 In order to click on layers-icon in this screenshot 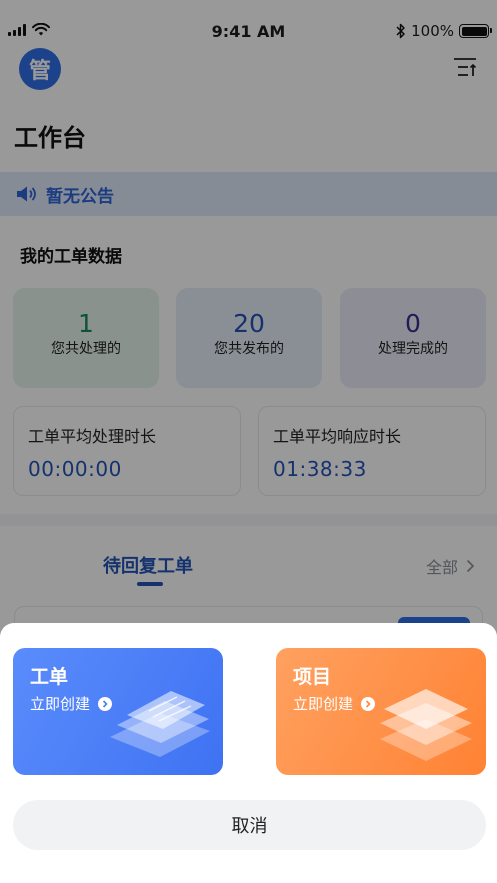, I will do `click(426, 725)`.